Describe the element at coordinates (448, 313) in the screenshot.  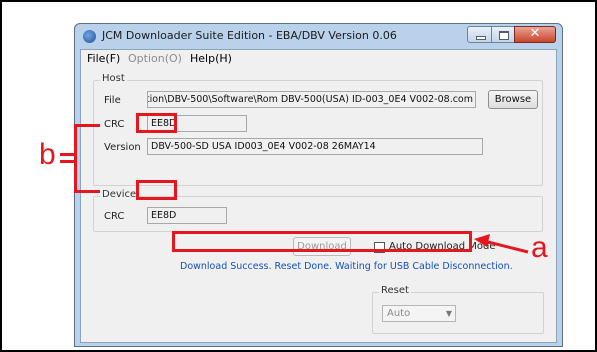
I see `chevron-down-icon: ▼` at that location.